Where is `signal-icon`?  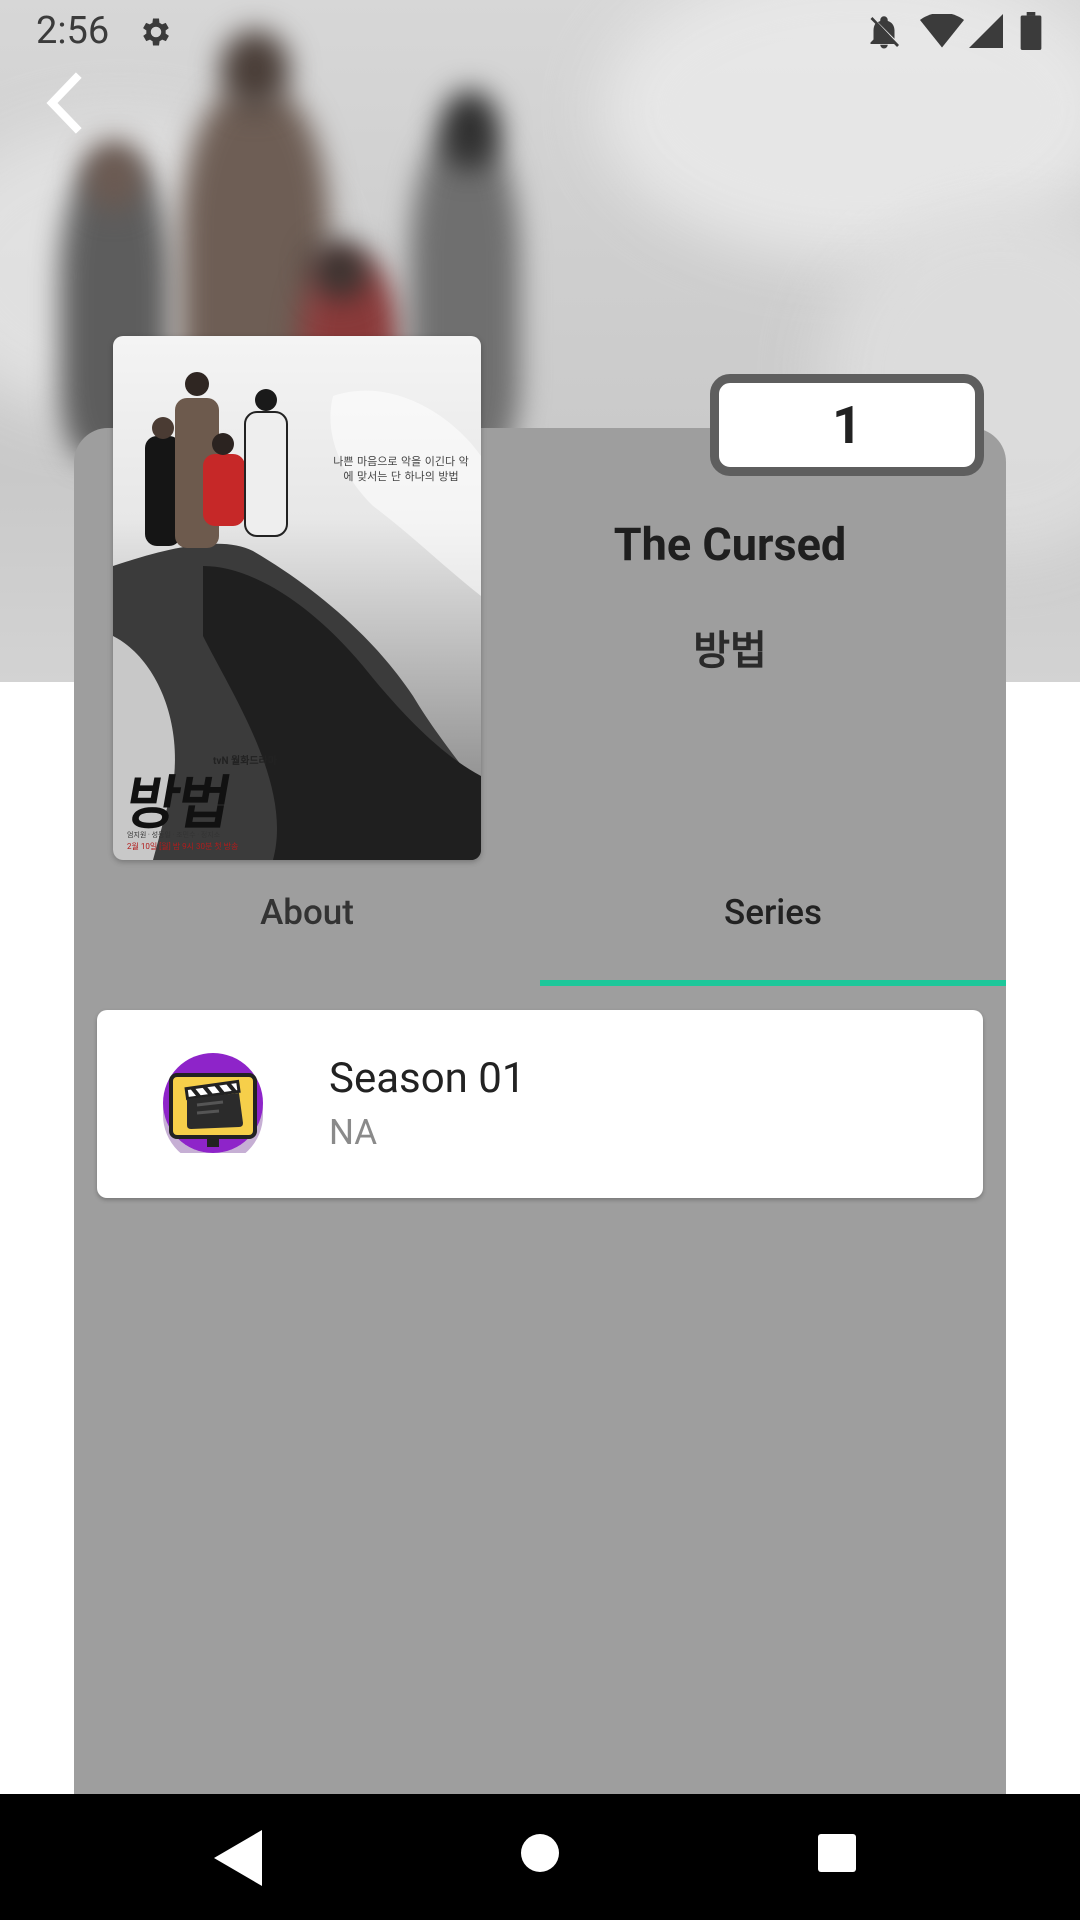
signal-icon is located at coordinates (986, 31).